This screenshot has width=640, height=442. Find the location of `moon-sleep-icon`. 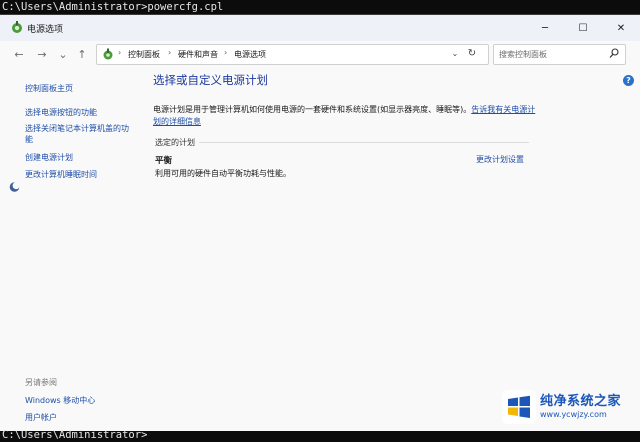

moon-sleep-icon is located at coordinates (14, 187).